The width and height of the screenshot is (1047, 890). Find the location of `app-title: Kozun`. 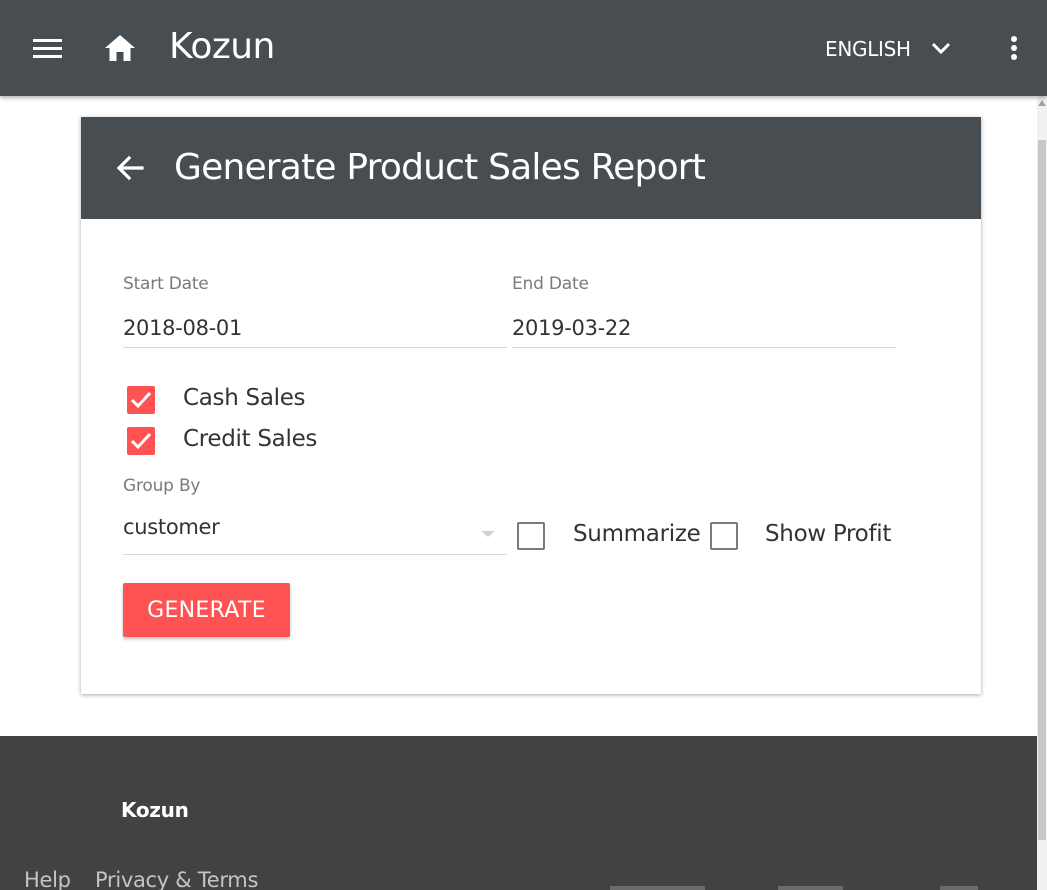

app-title: Kozun is located at coordinates (222, 46).